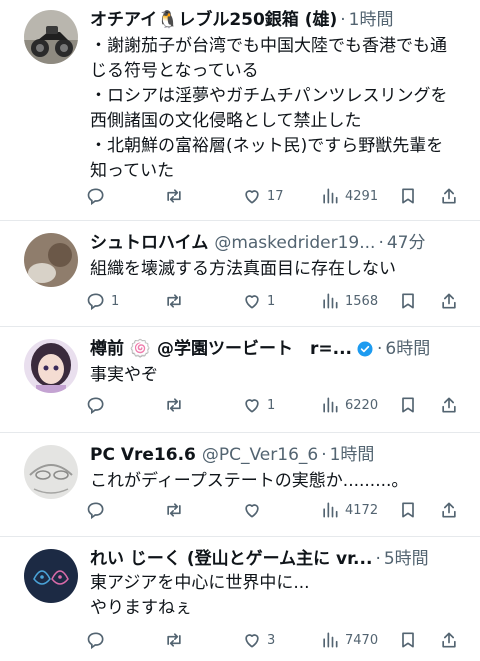 This screenshot has width=480, height=661. I want to click on views-button: 7470, so click(349, 640).